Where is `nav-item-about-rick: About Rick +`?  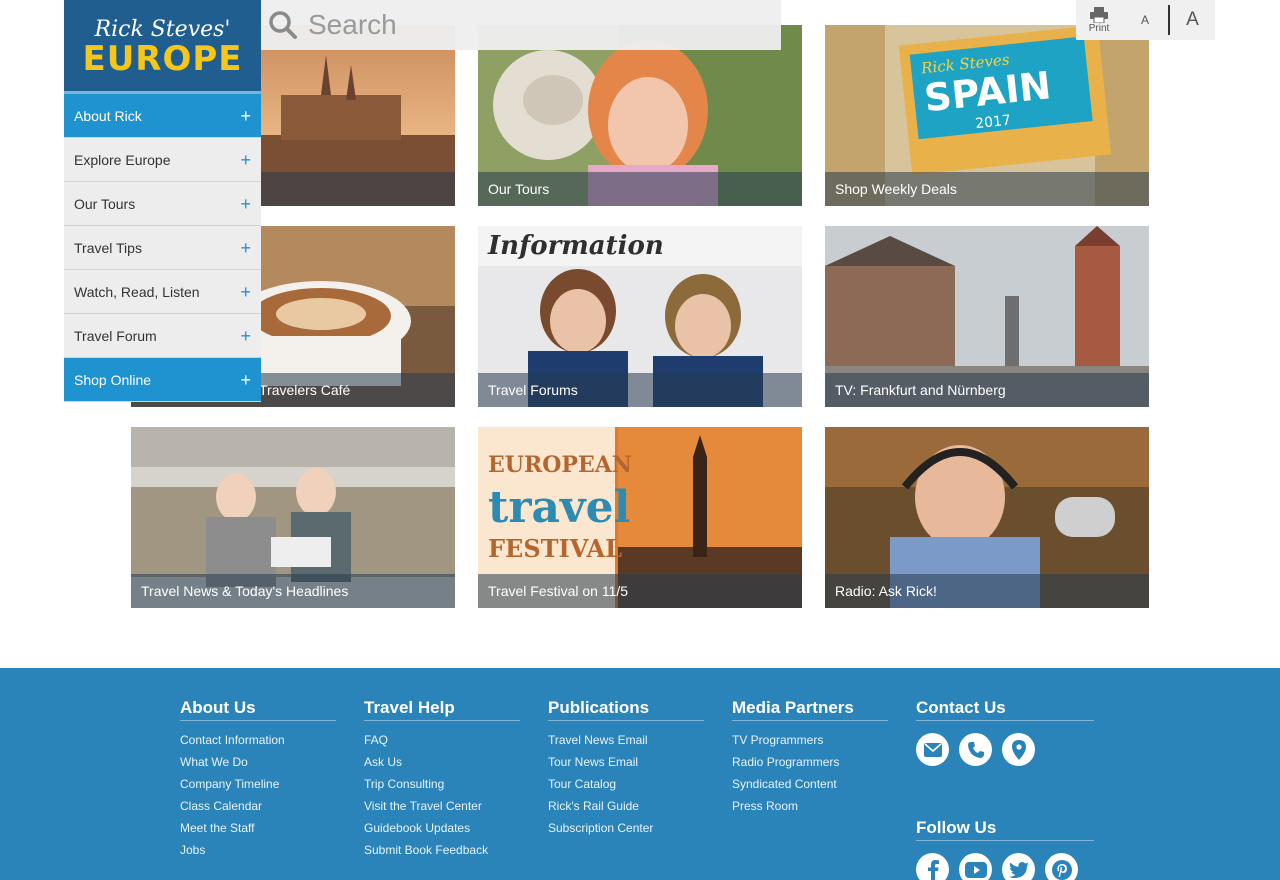
nav-item-about-rick: About Rick + is located at coordinates (162, 116).